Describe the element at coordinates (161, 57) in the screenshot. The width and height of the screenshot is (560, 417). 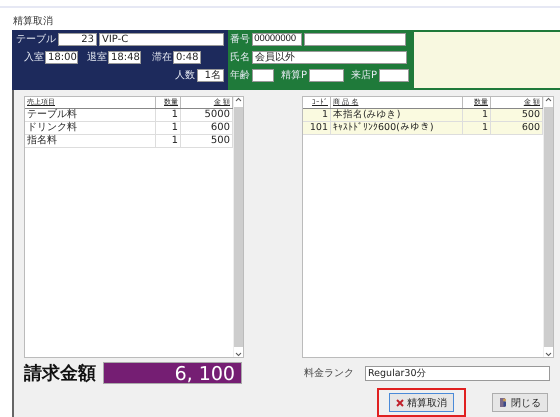
I see `field-label: 滞在` at that location.